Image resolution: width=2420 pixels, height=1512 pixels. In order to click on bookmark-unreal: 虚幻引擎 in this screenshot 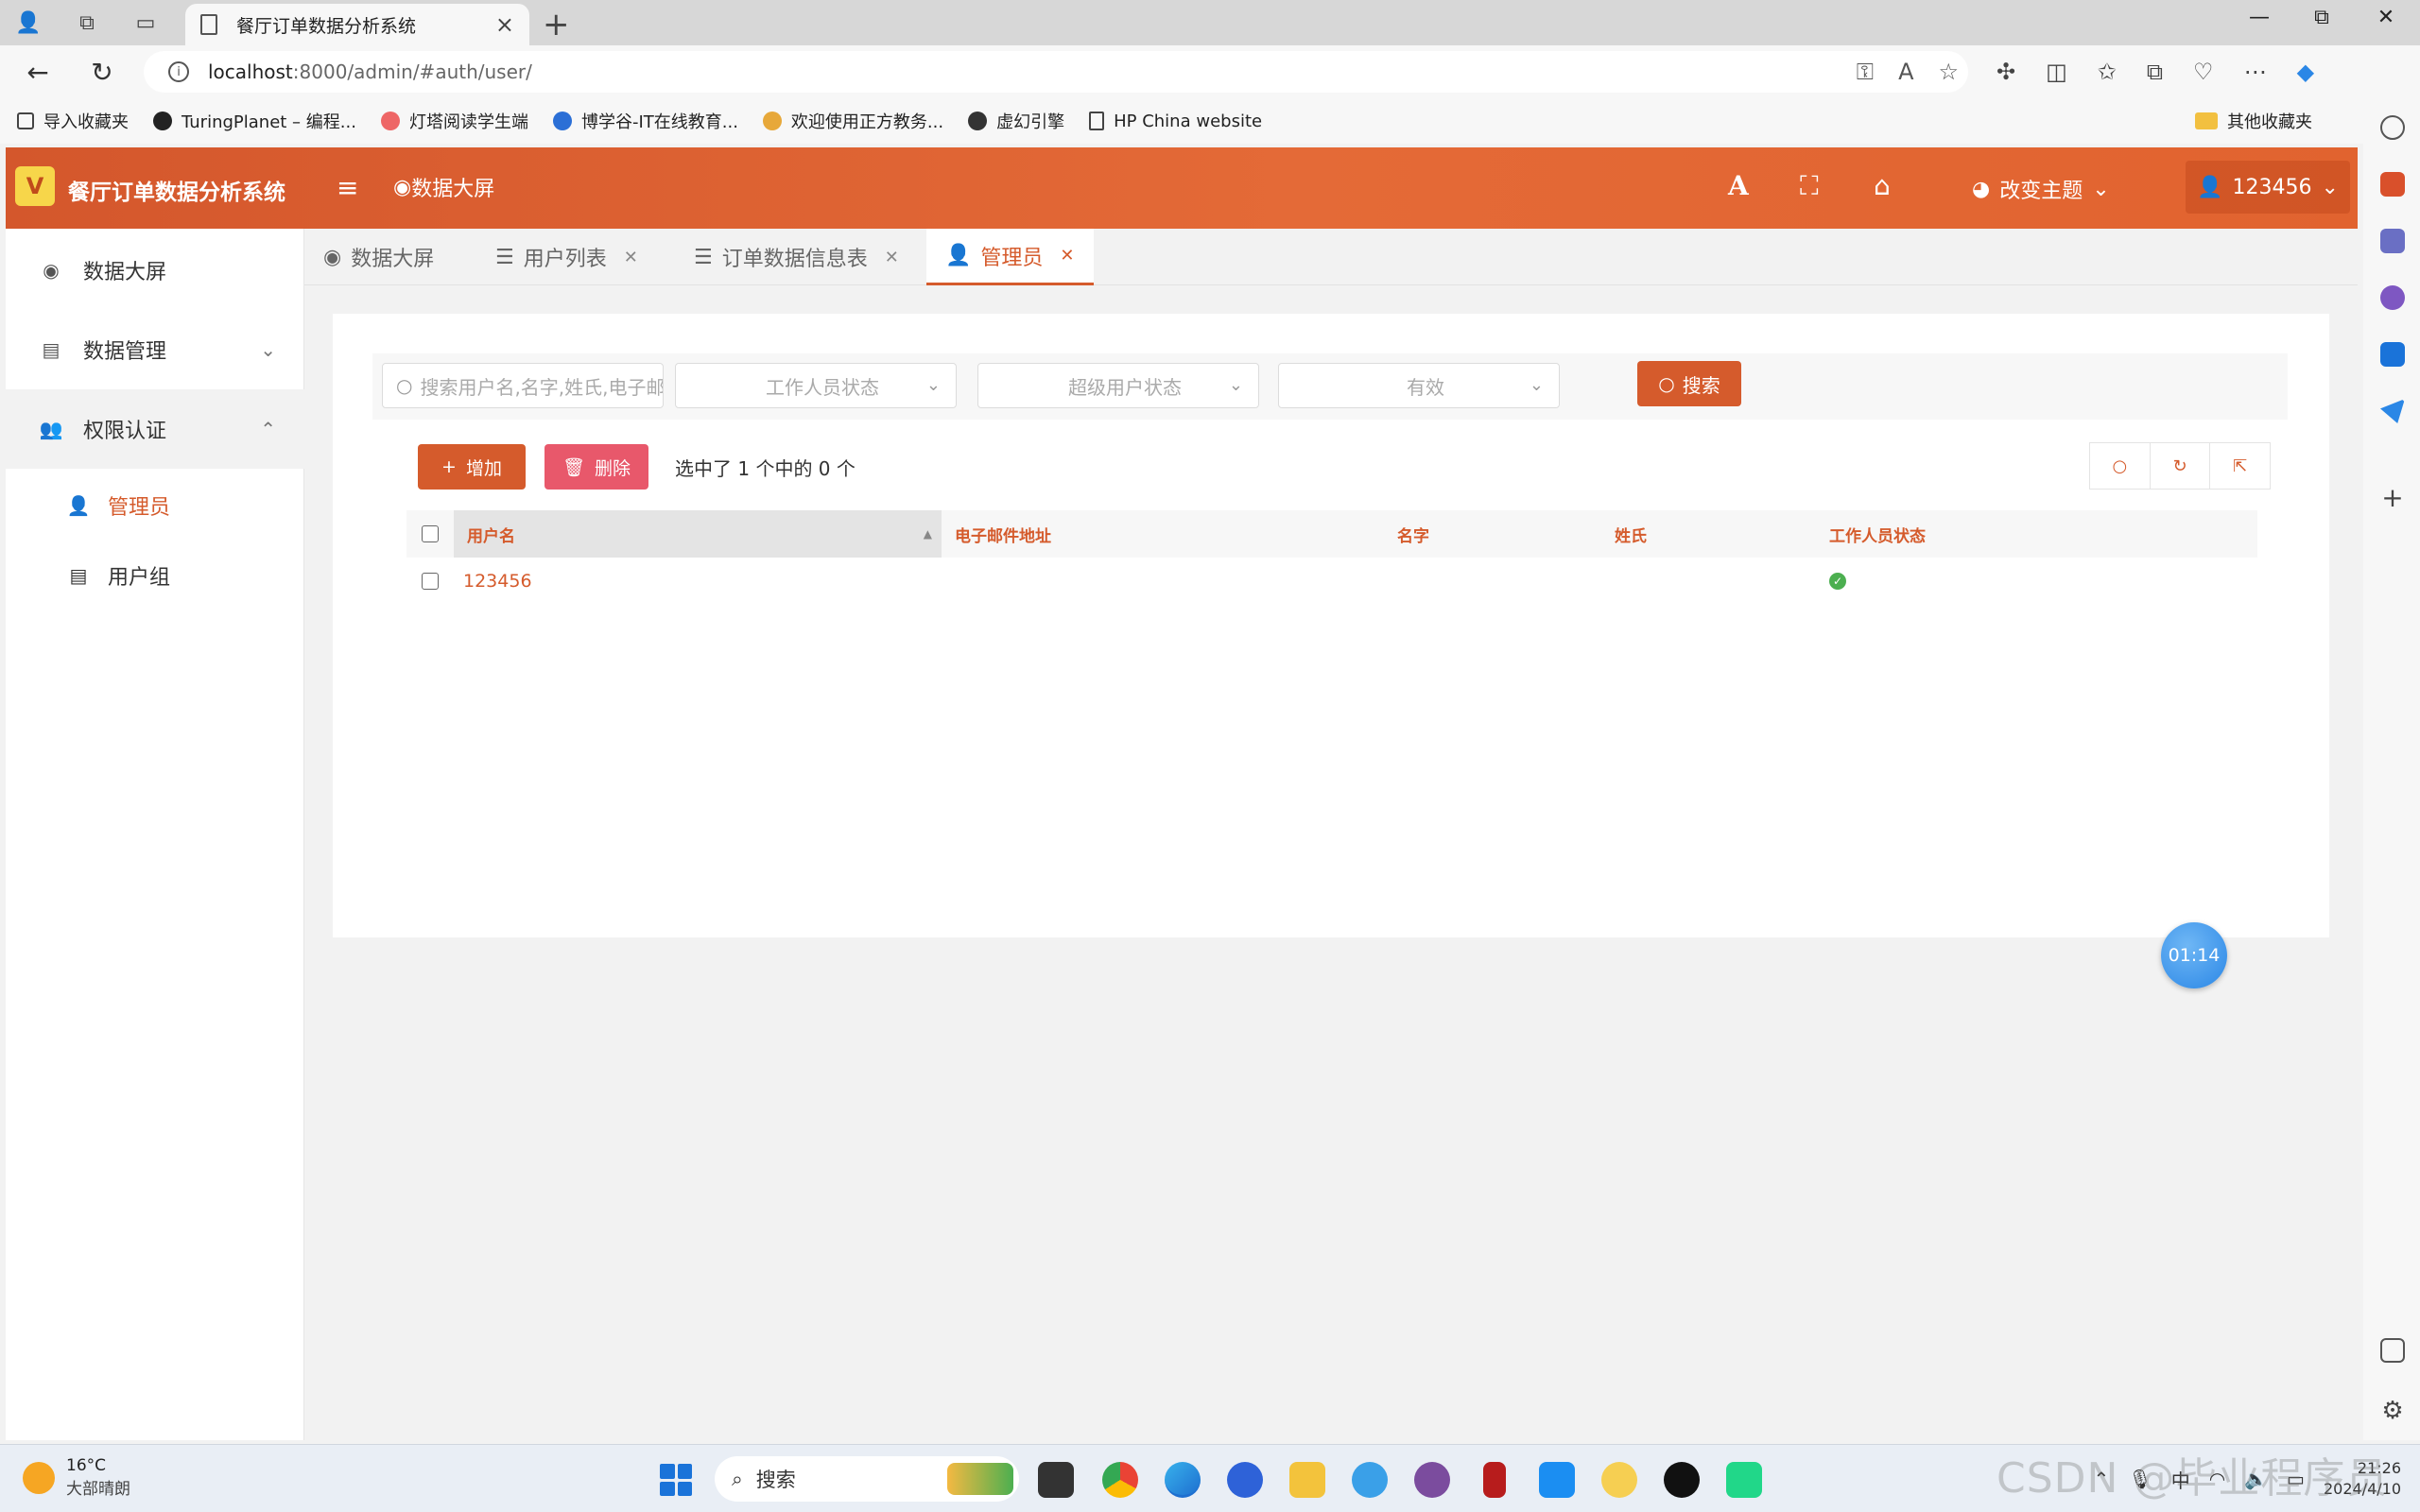, I will do `click(1016, 121)`.